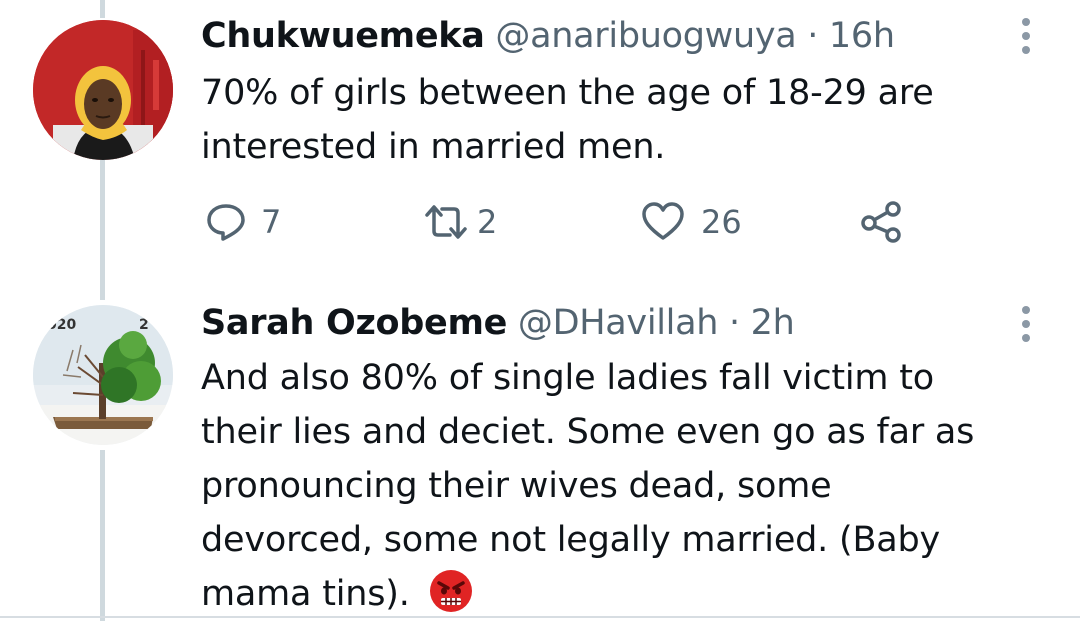 The width and height of the screenshot is (1080, 621). Describe the element at coordinates (354, 323) in the screenshot. I see `display-name: Sarah Ozobeme` at that location.